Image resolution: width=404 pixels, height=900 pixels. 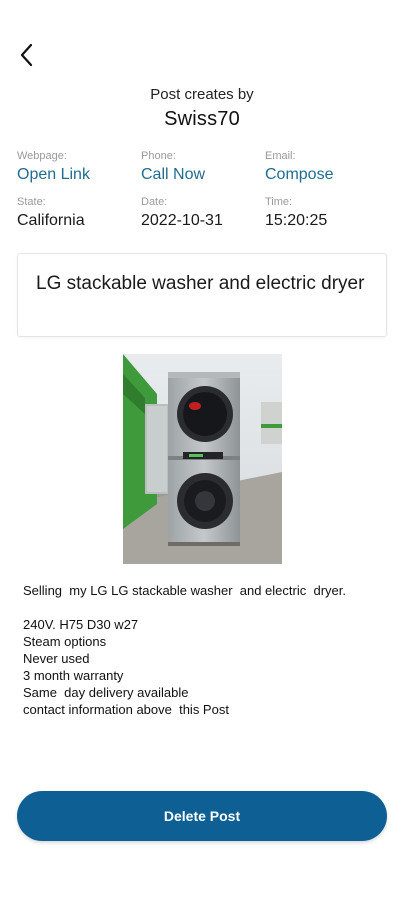 What do you see at coordinates (31, 202) in the screenshot?
I see `state-label: State:` at bounding box center [31, 202].